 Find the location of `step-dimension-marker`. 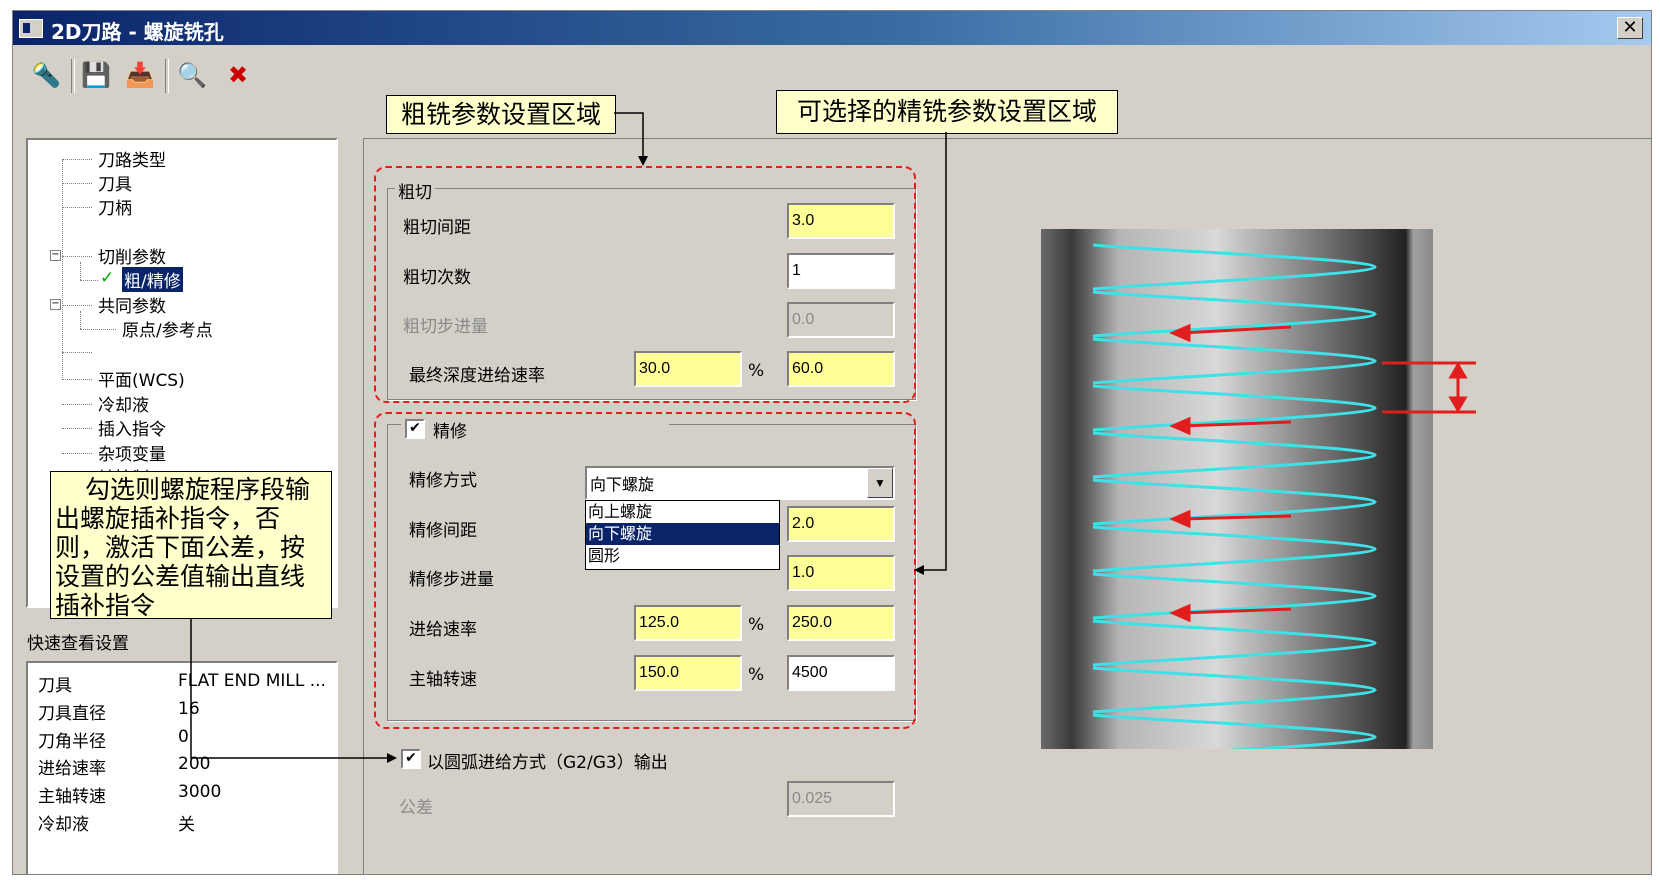

step-dimension-marker is located at coordinates (1429, 387).